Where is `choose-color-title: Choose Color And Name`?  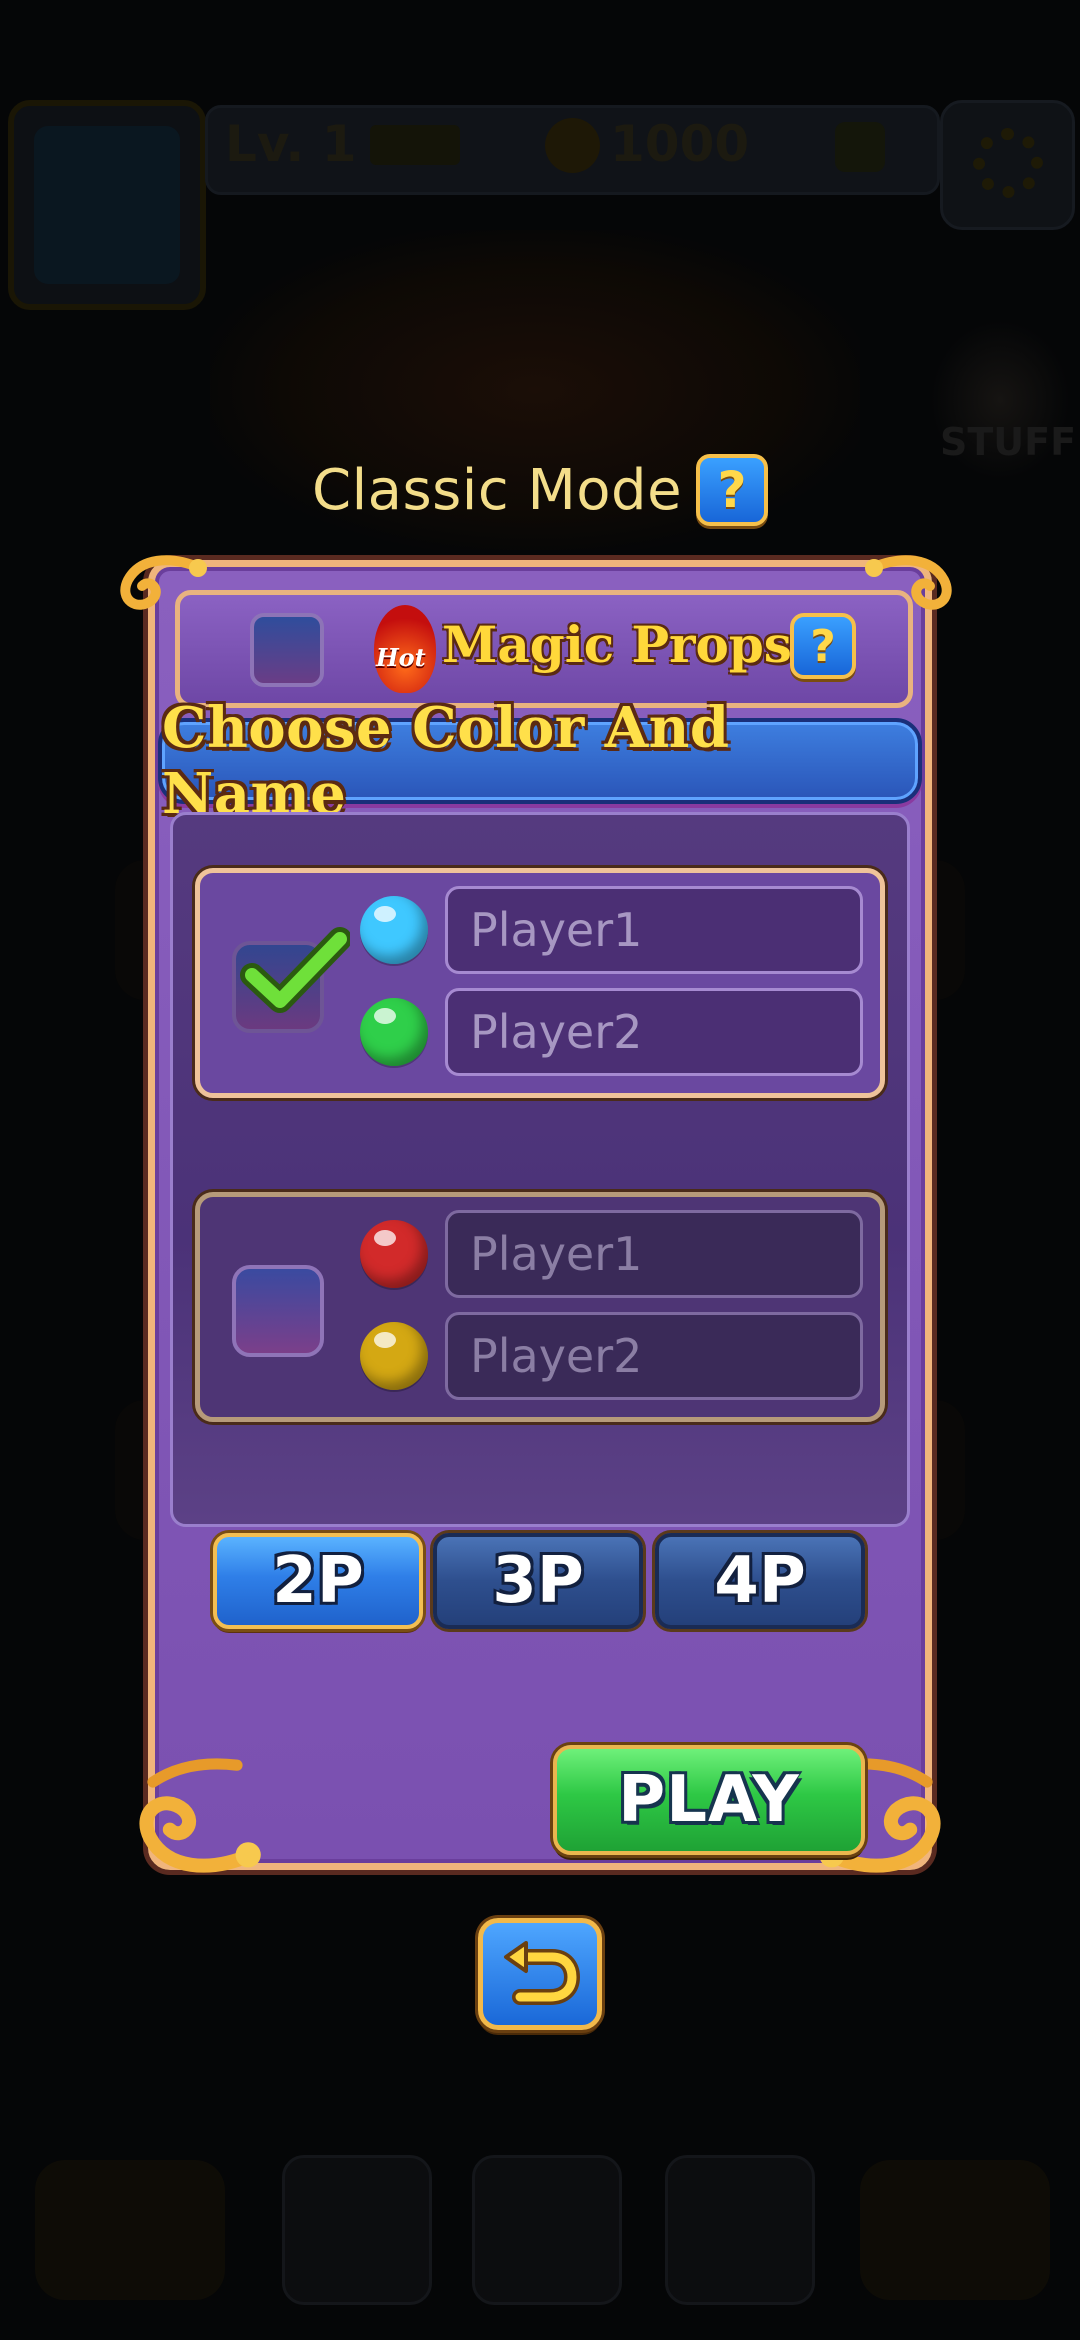
choose-color-title: Choose Color And Name is located at coordinates (446, 761).